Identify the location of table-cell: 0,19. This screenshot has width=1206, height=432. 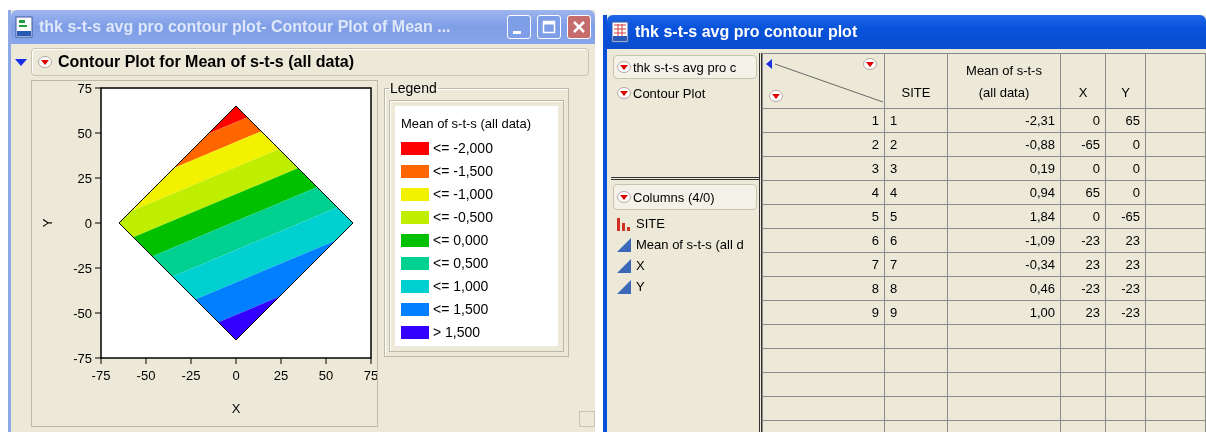
(1004, 168).